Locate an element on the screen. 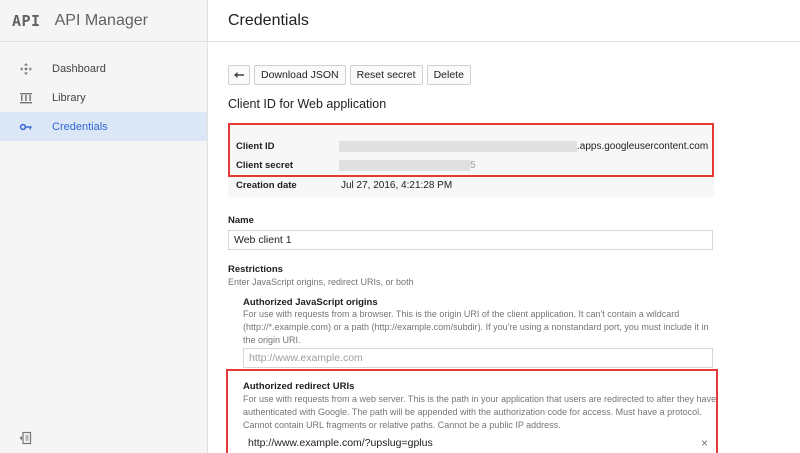 This screenshot has width=800, height=453. client-credentials-highlight is located at coordinates (471, 150).